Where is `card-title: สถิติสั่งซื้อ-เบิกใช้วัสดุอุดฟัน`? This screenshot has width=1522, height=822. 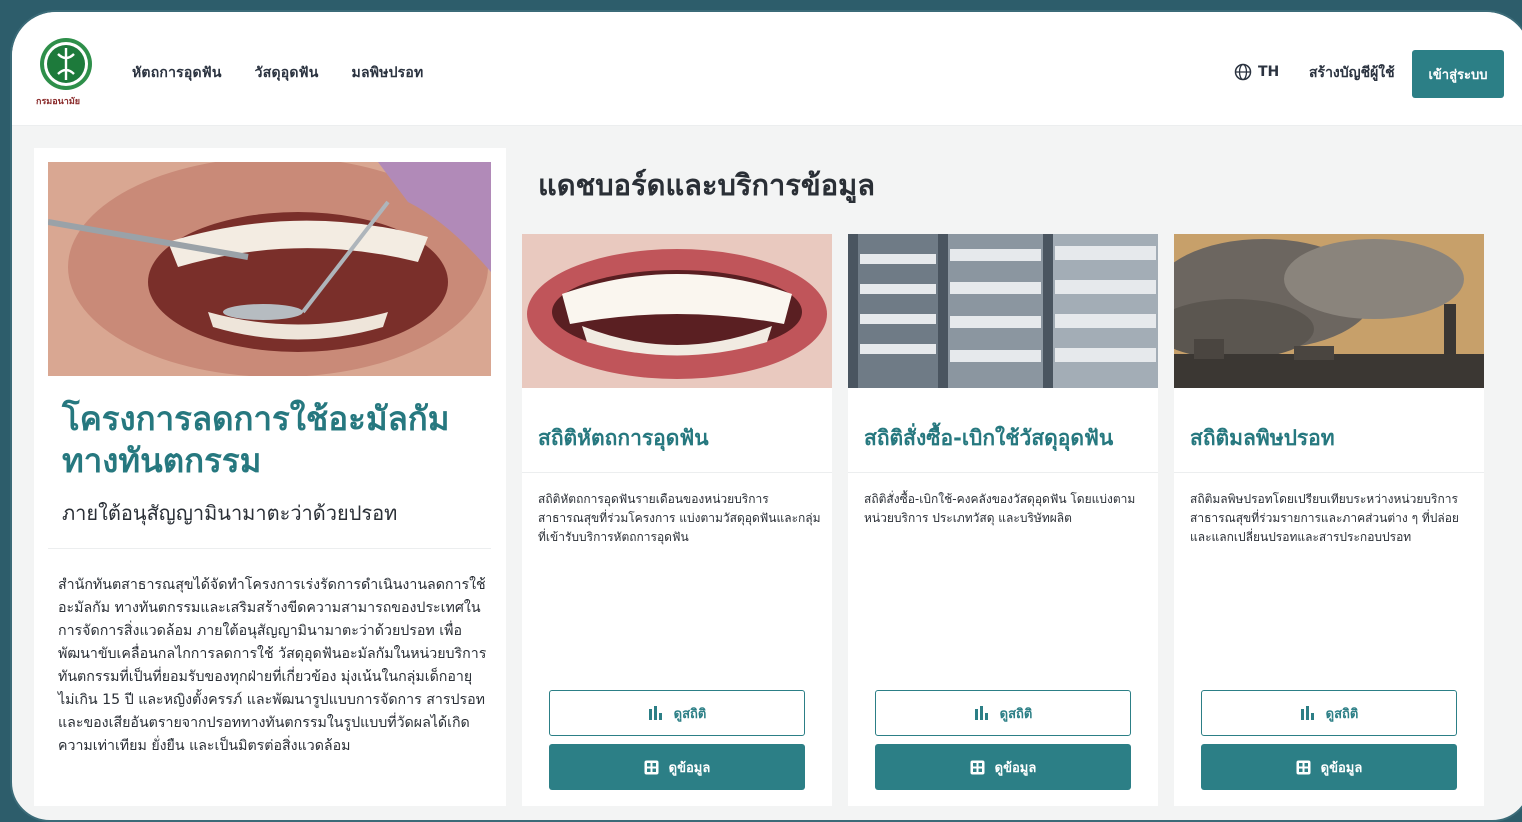 card-title: สถิติสั่งซื้อ-เบิกใช้วัสดุอุดฟัน is located at coordinates (989, 438).